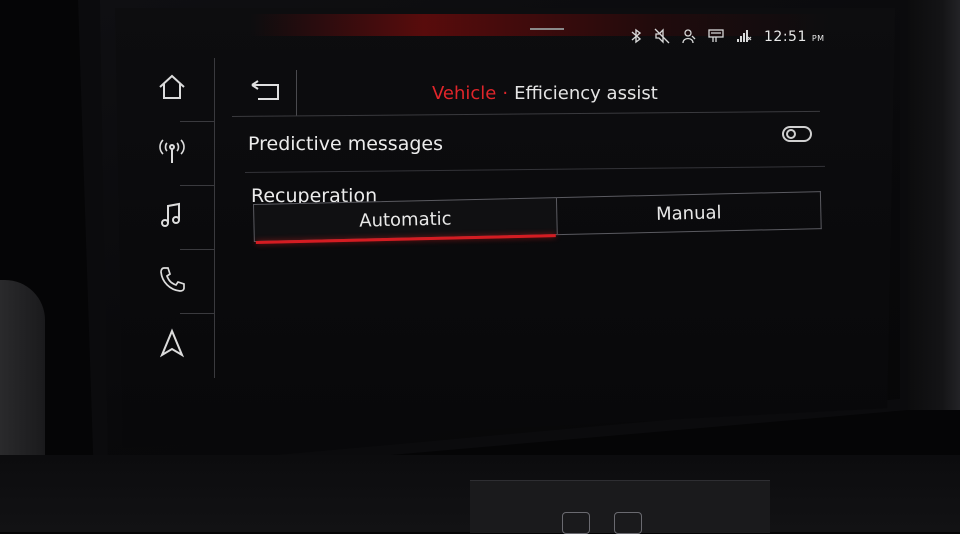  Describe the element at coordinates (689, 37) in the screenshot. I see `user-icon` at that location.